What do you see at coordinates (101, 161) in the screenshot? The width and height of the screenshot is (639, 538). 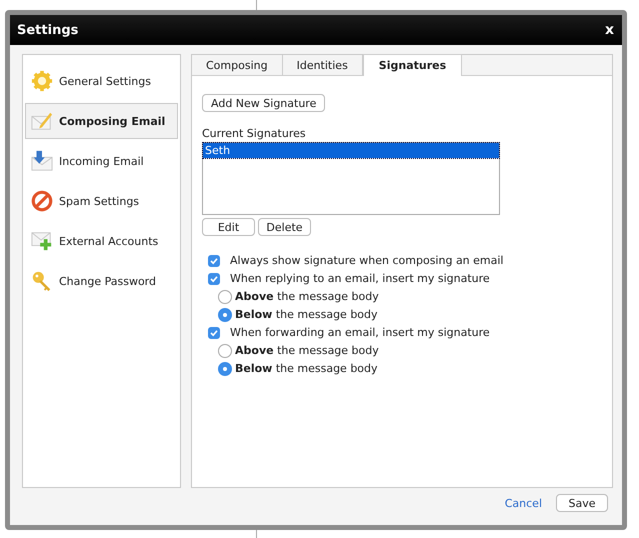 I see `sidebar-item: Incoming Email` at bounding box center [101, 161].